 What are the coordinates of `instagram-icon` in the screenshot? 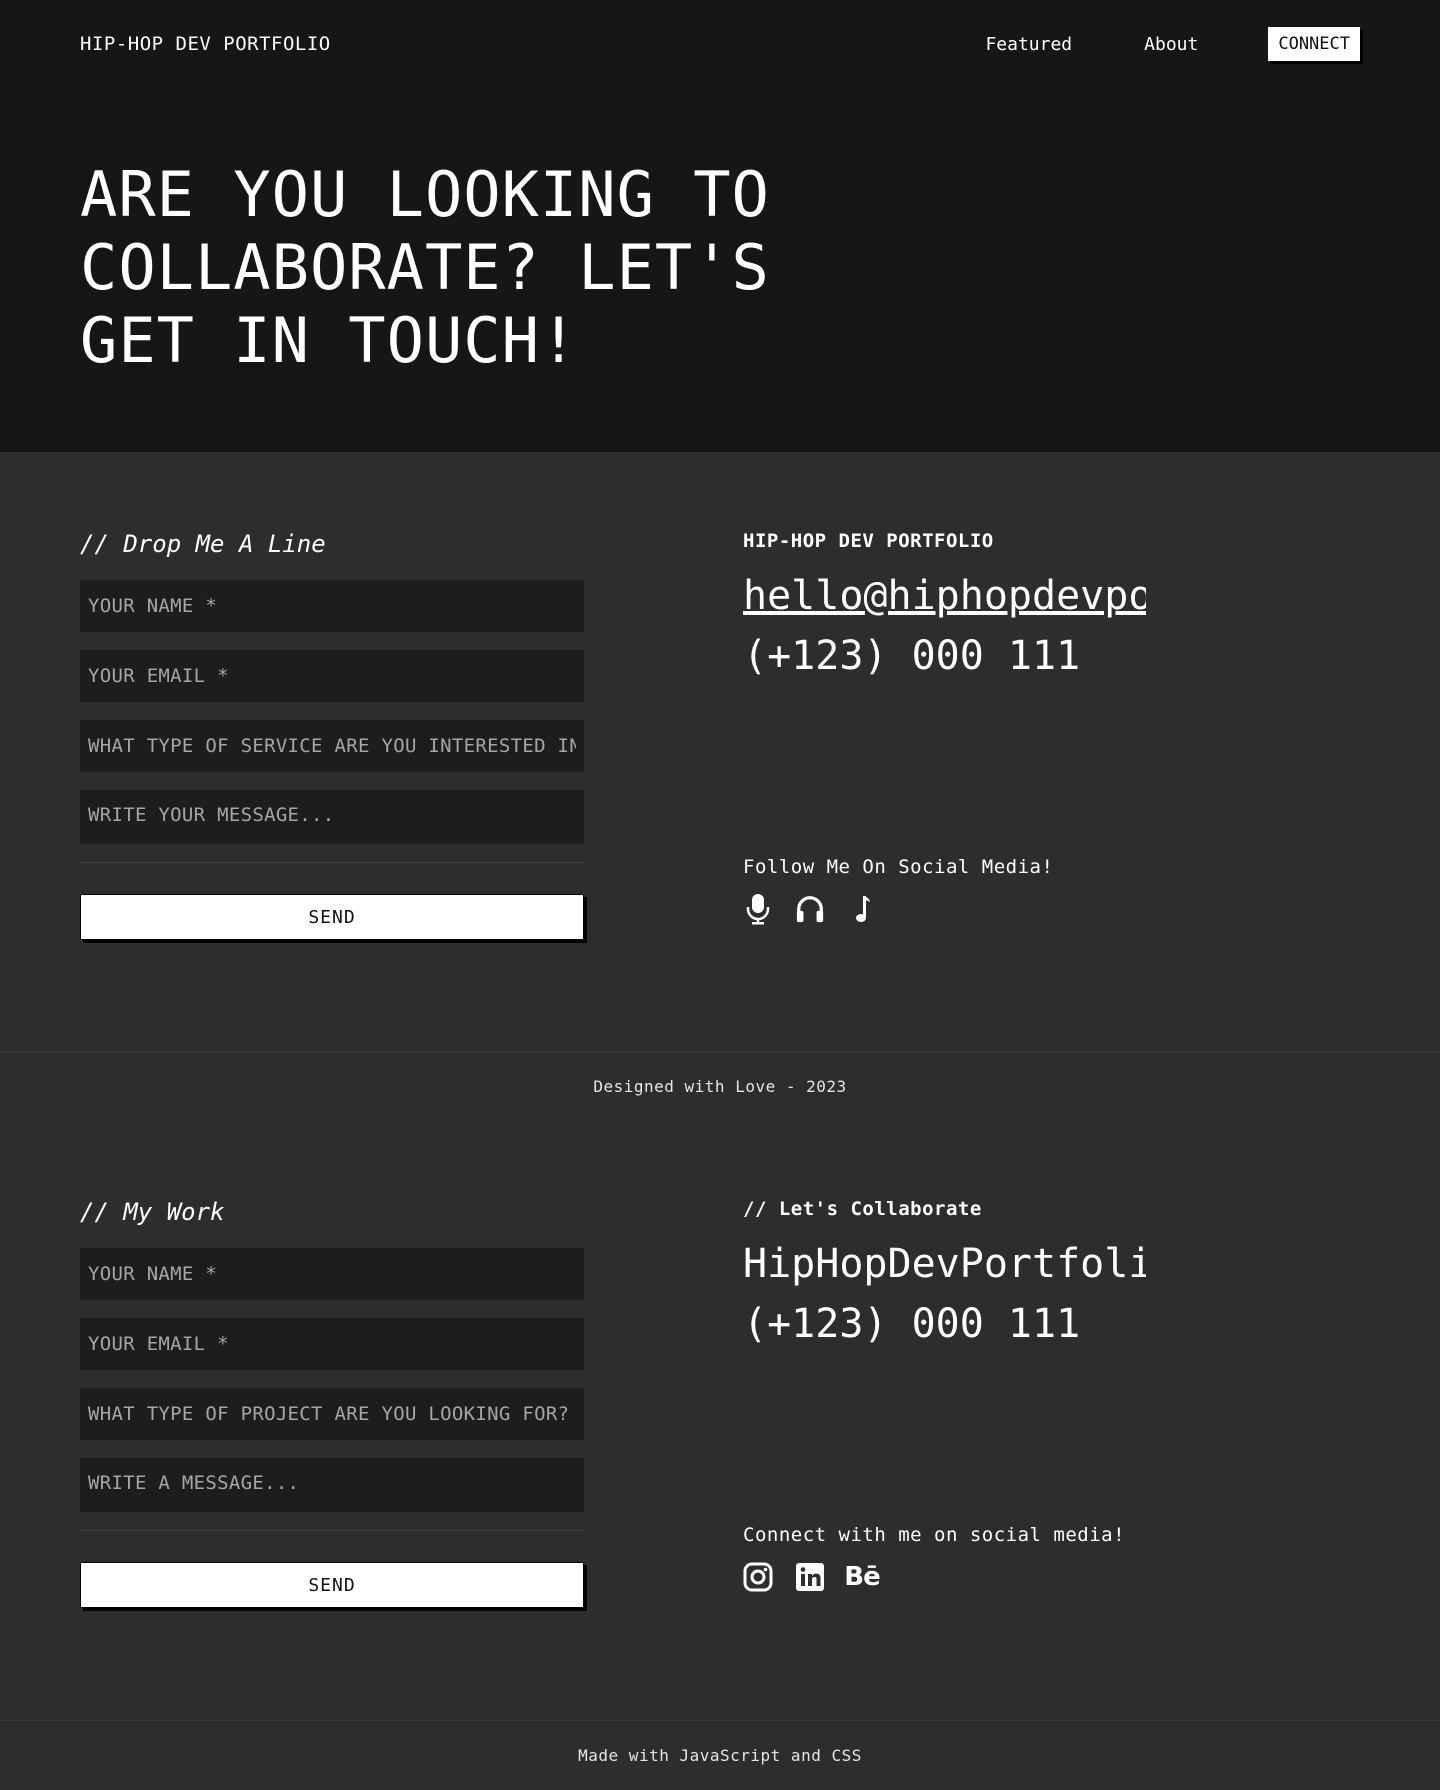 It's located at (758, 1577).